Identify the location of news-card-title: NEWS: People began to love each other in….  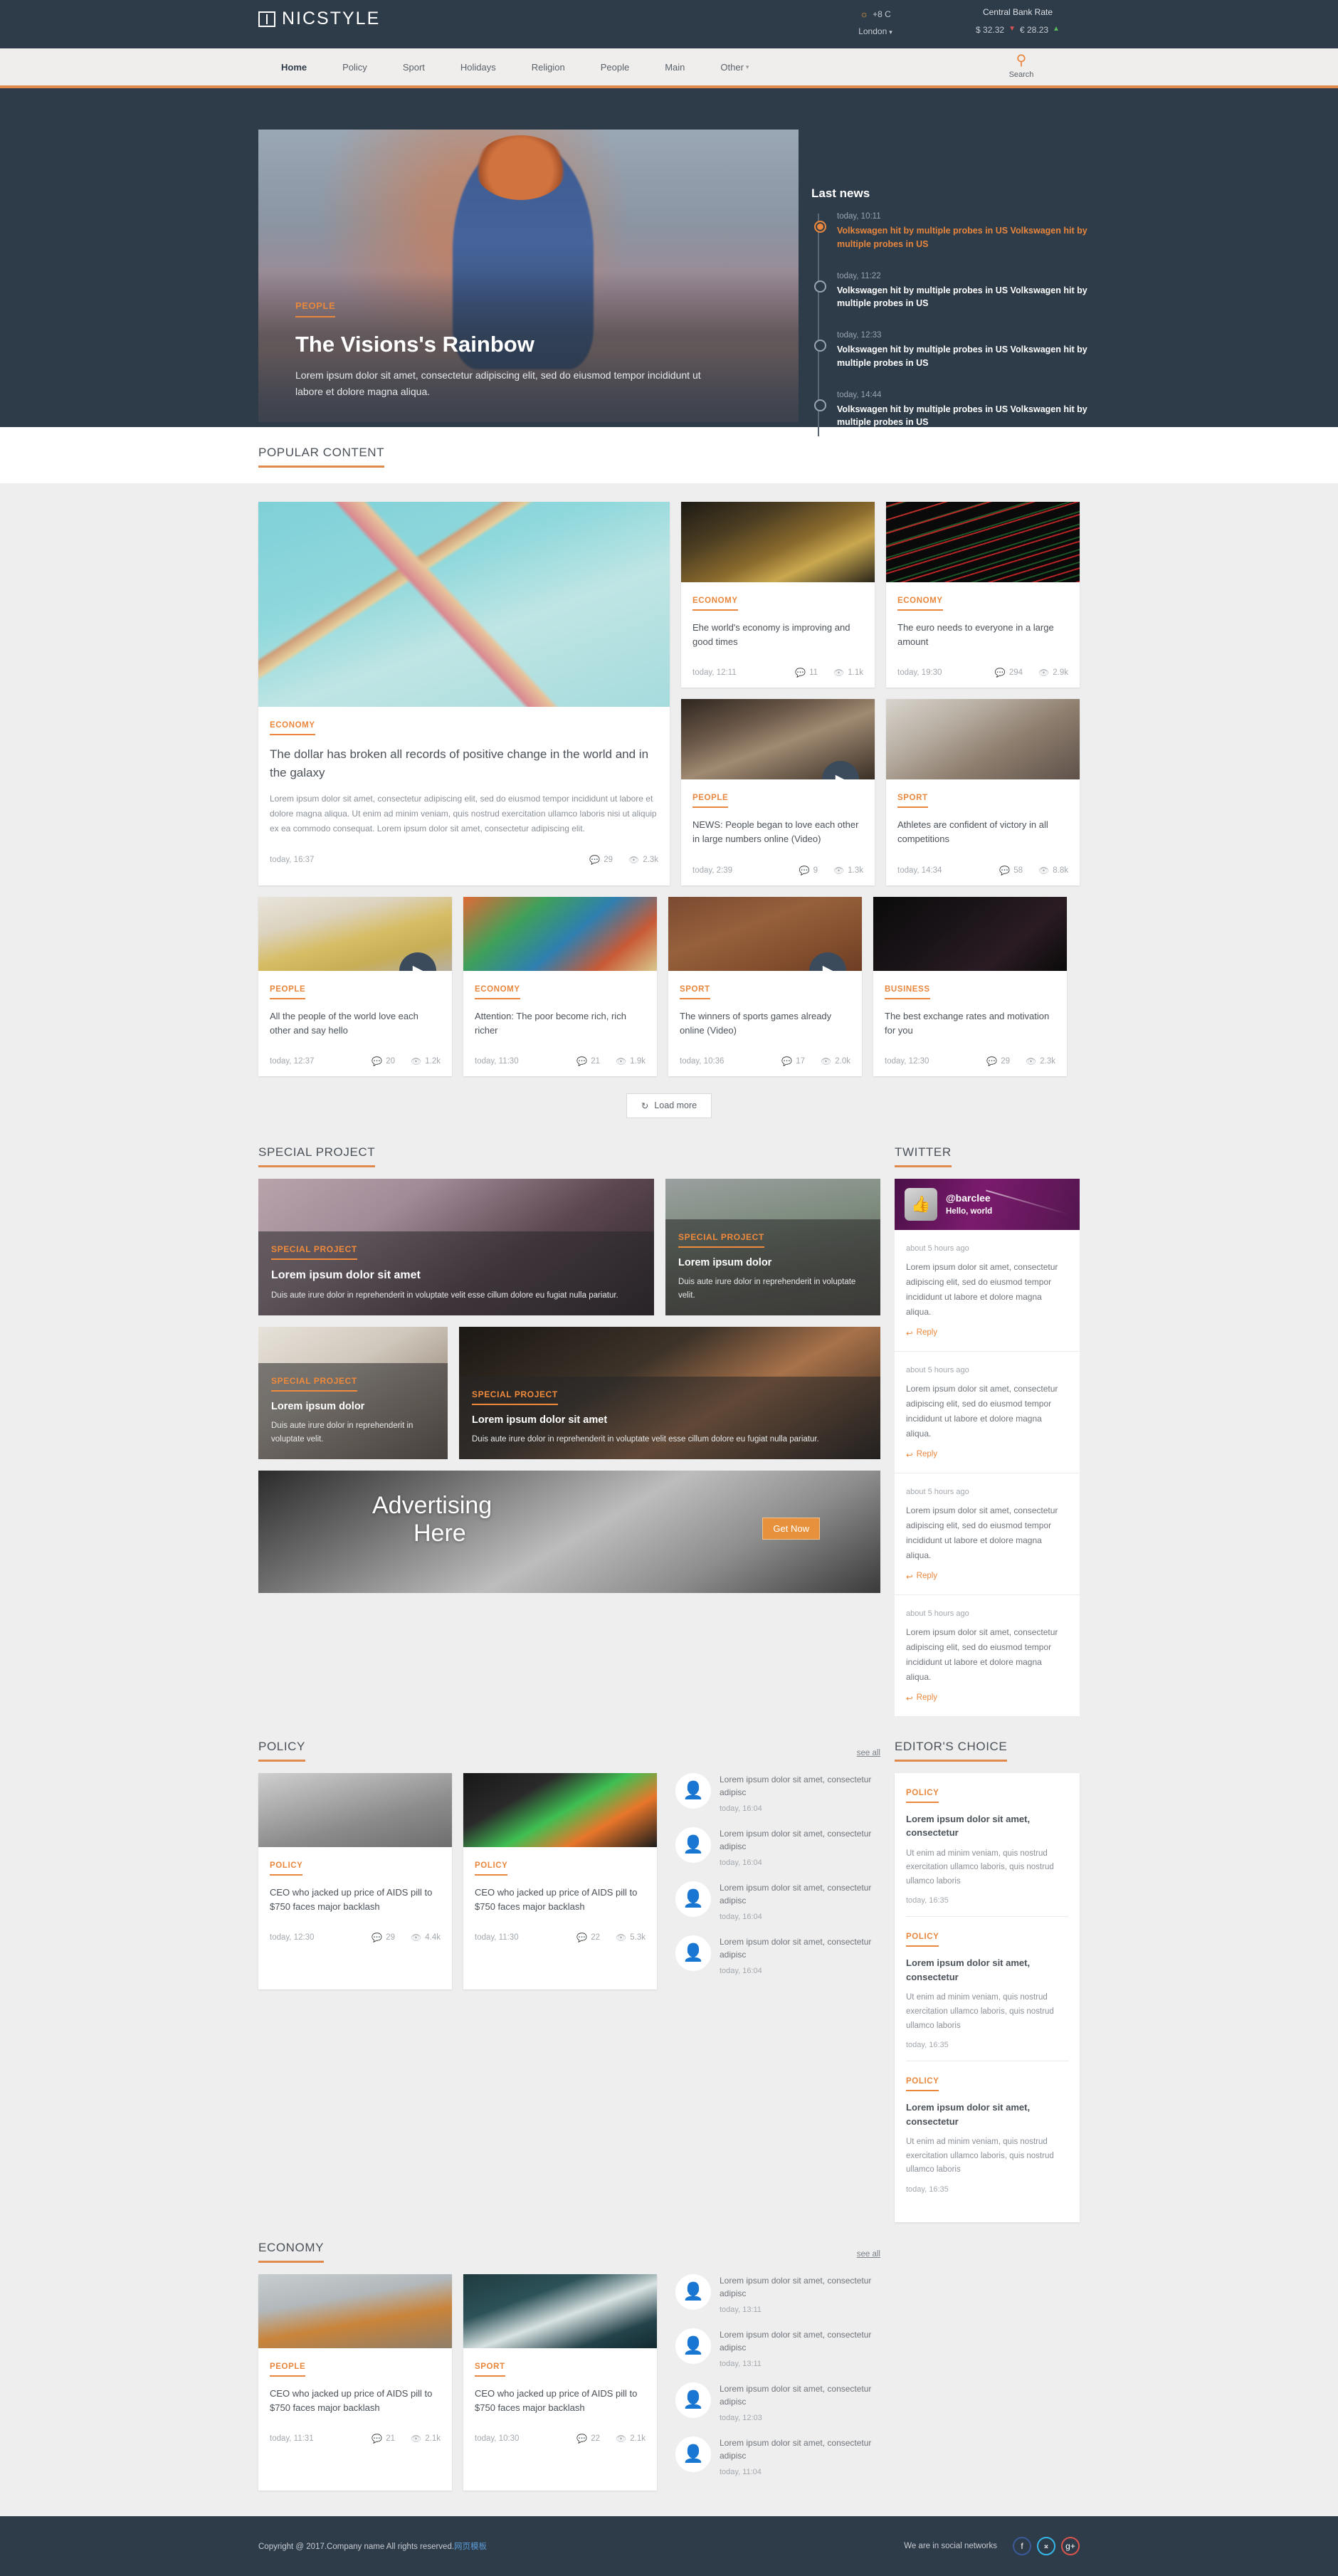
(777, 832).